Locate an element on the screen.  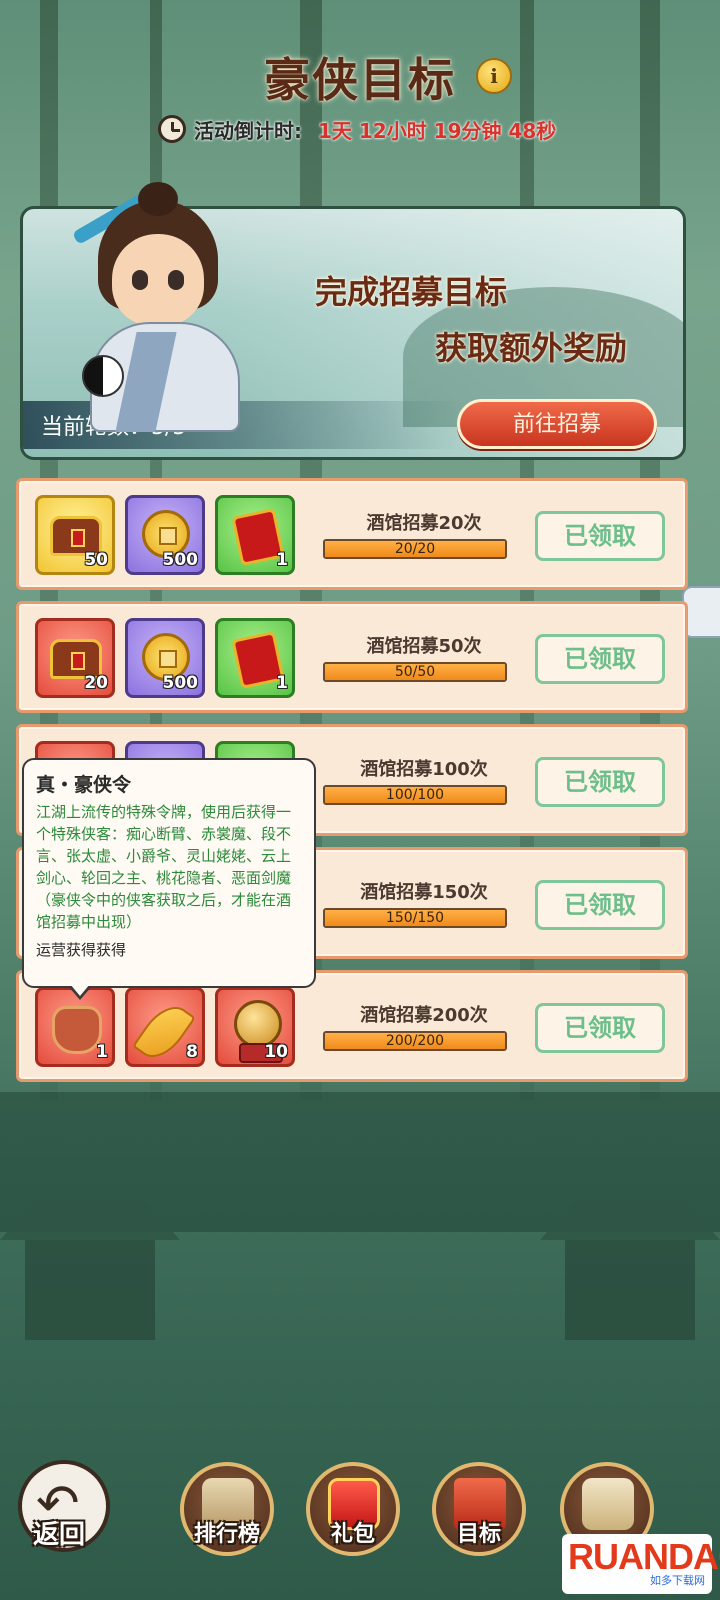
progress-bar: 150/150 is located at coordinates (415, 918).